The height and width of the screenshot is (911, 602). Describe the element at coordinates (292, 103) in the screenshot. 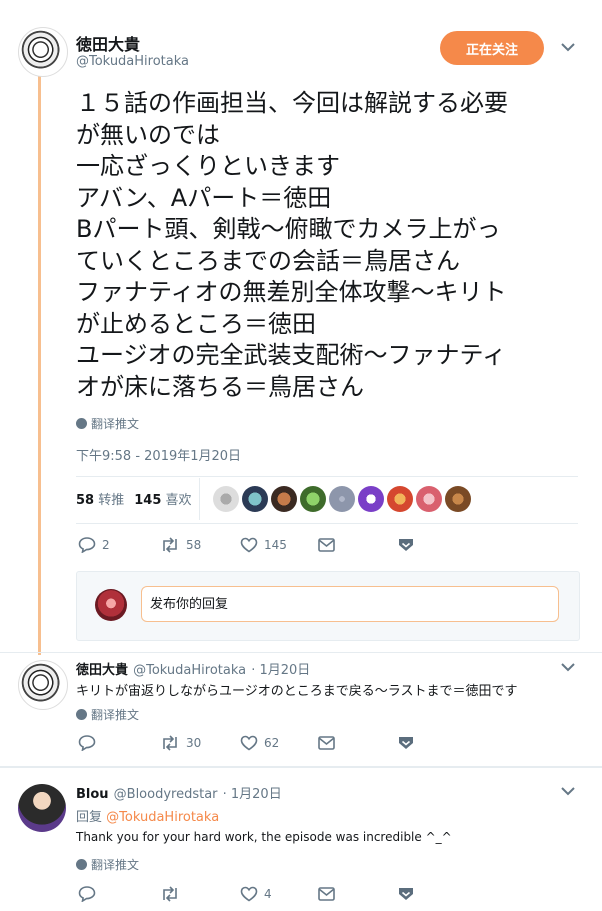

I see `tweet-line: １５話の作画担当、今回は解説する必要` at that location.